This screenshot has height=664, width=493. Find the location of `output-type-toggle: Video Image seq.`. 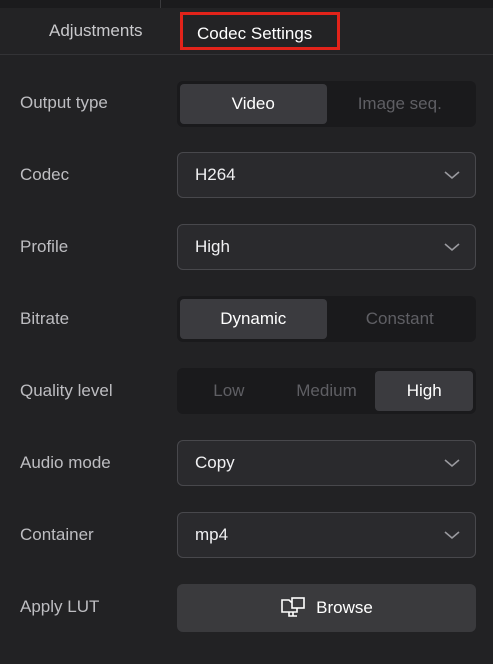

output-type-toggle: Video Image seq. is located at coordinates (326, 104).